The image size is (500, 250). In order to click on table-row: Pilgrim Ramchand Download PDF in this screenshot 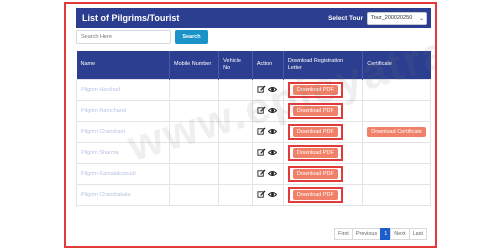, I will do `click(253, 110)`.